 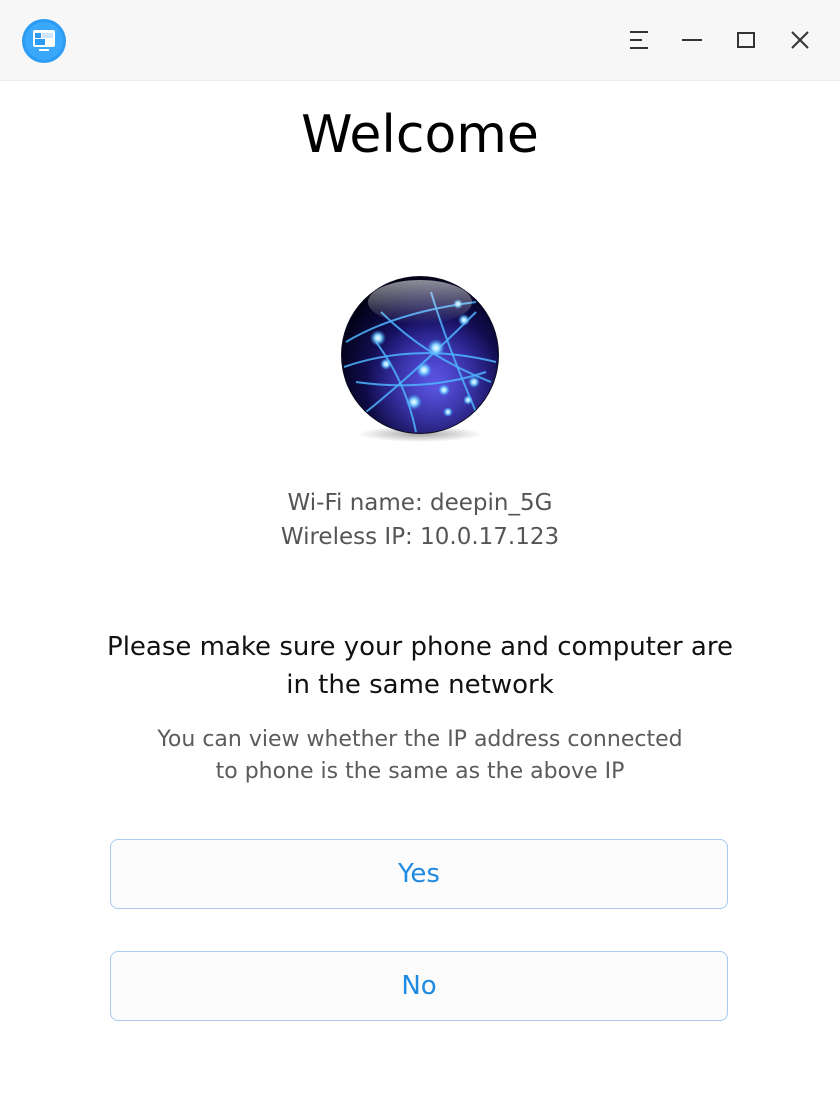 I want to click on menu-icon, so click(x=639, y=40).